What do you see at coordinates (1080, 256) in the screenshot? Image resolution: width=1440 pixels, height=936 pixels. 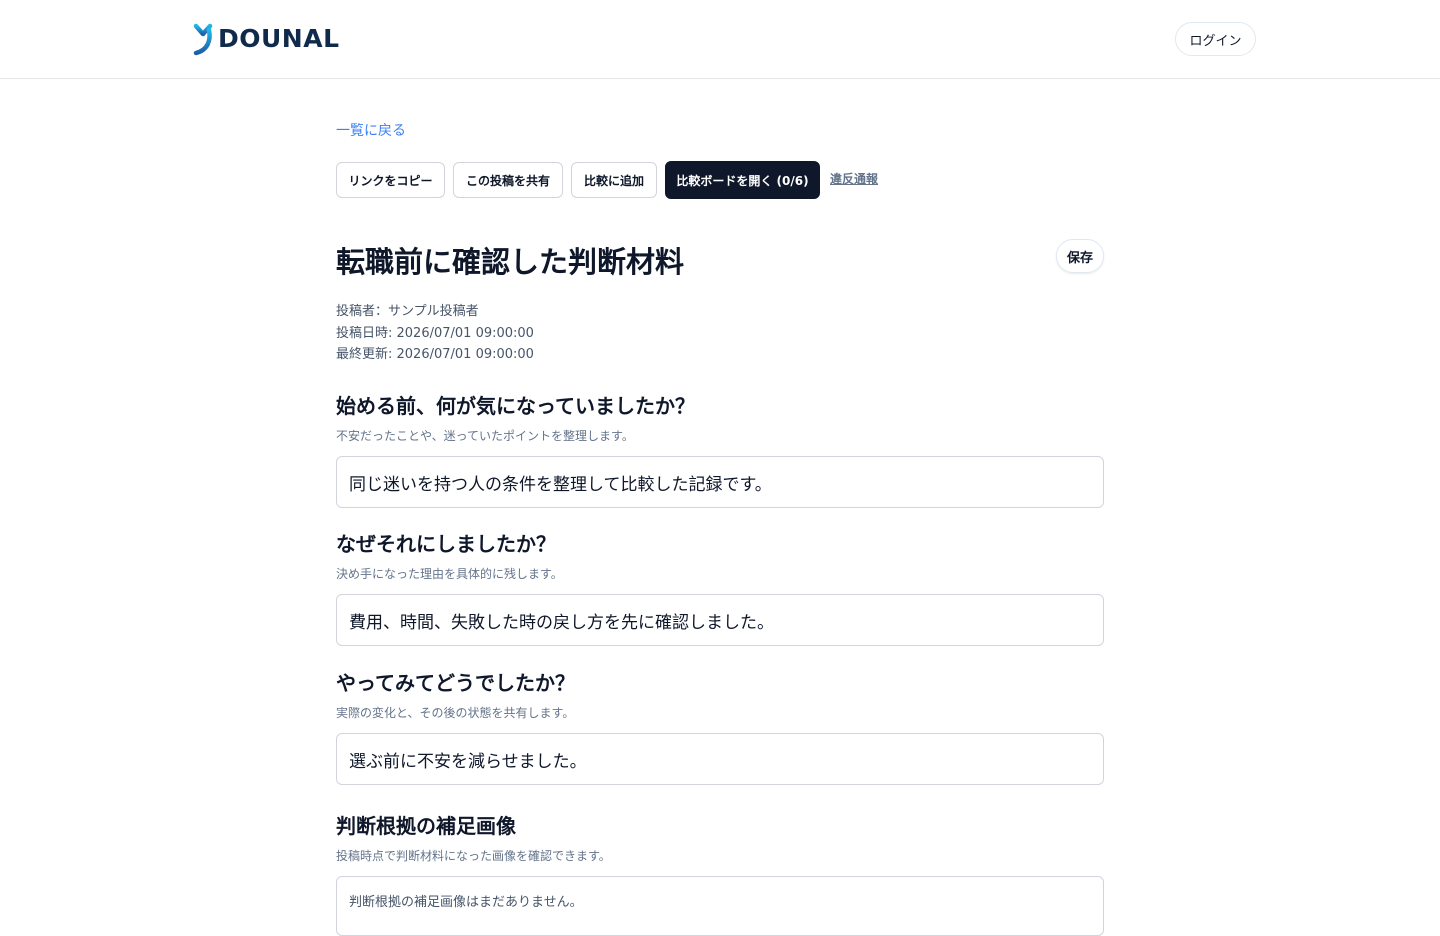 I see `save-button: 保存` at bounding box center [1080, 256].